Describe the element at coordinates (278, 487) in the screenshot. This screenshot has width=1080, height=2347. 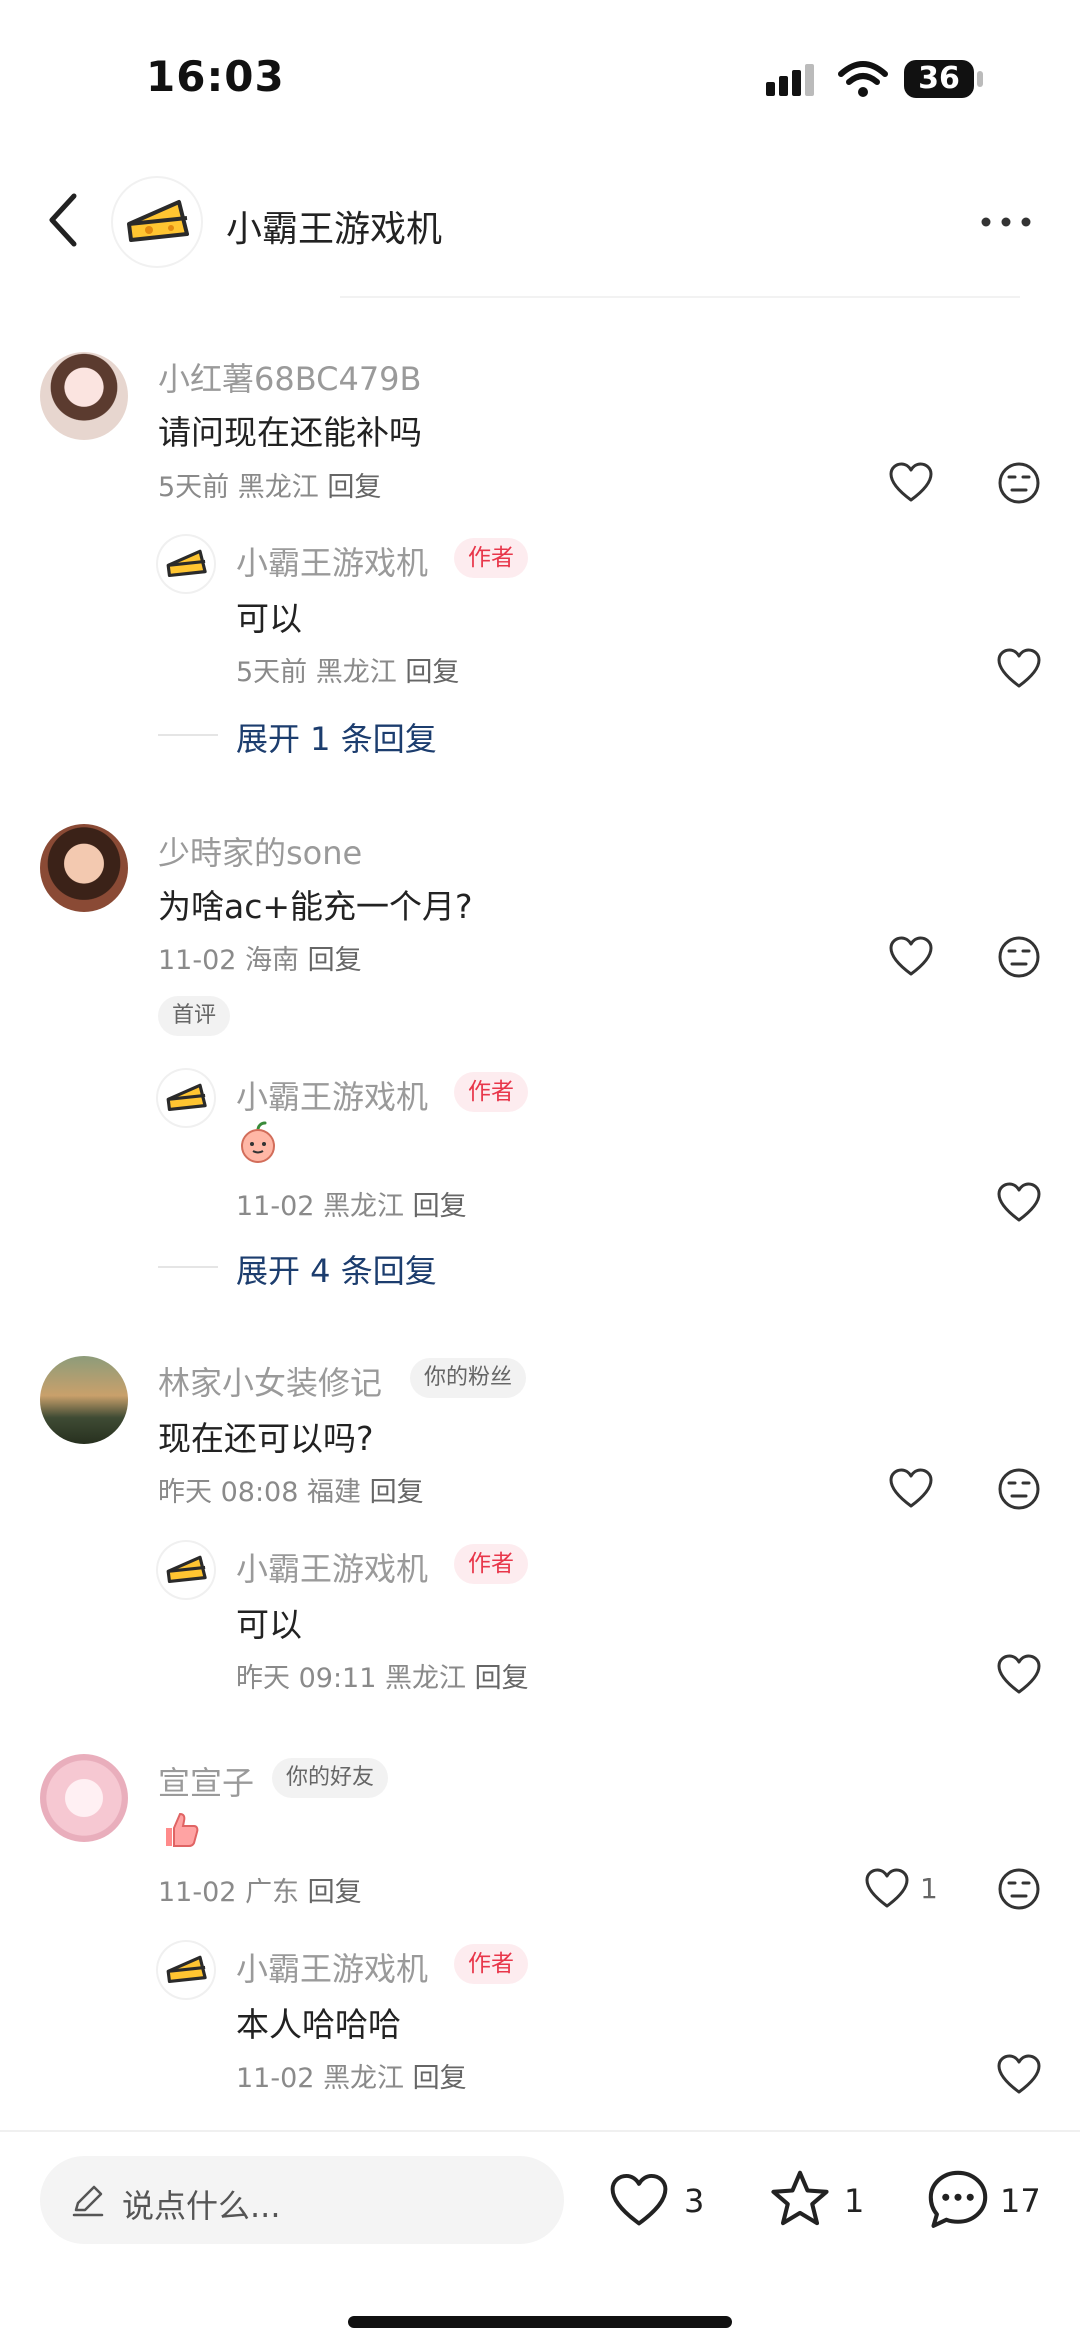
I see `comment-location: 黑龙江` at that location.